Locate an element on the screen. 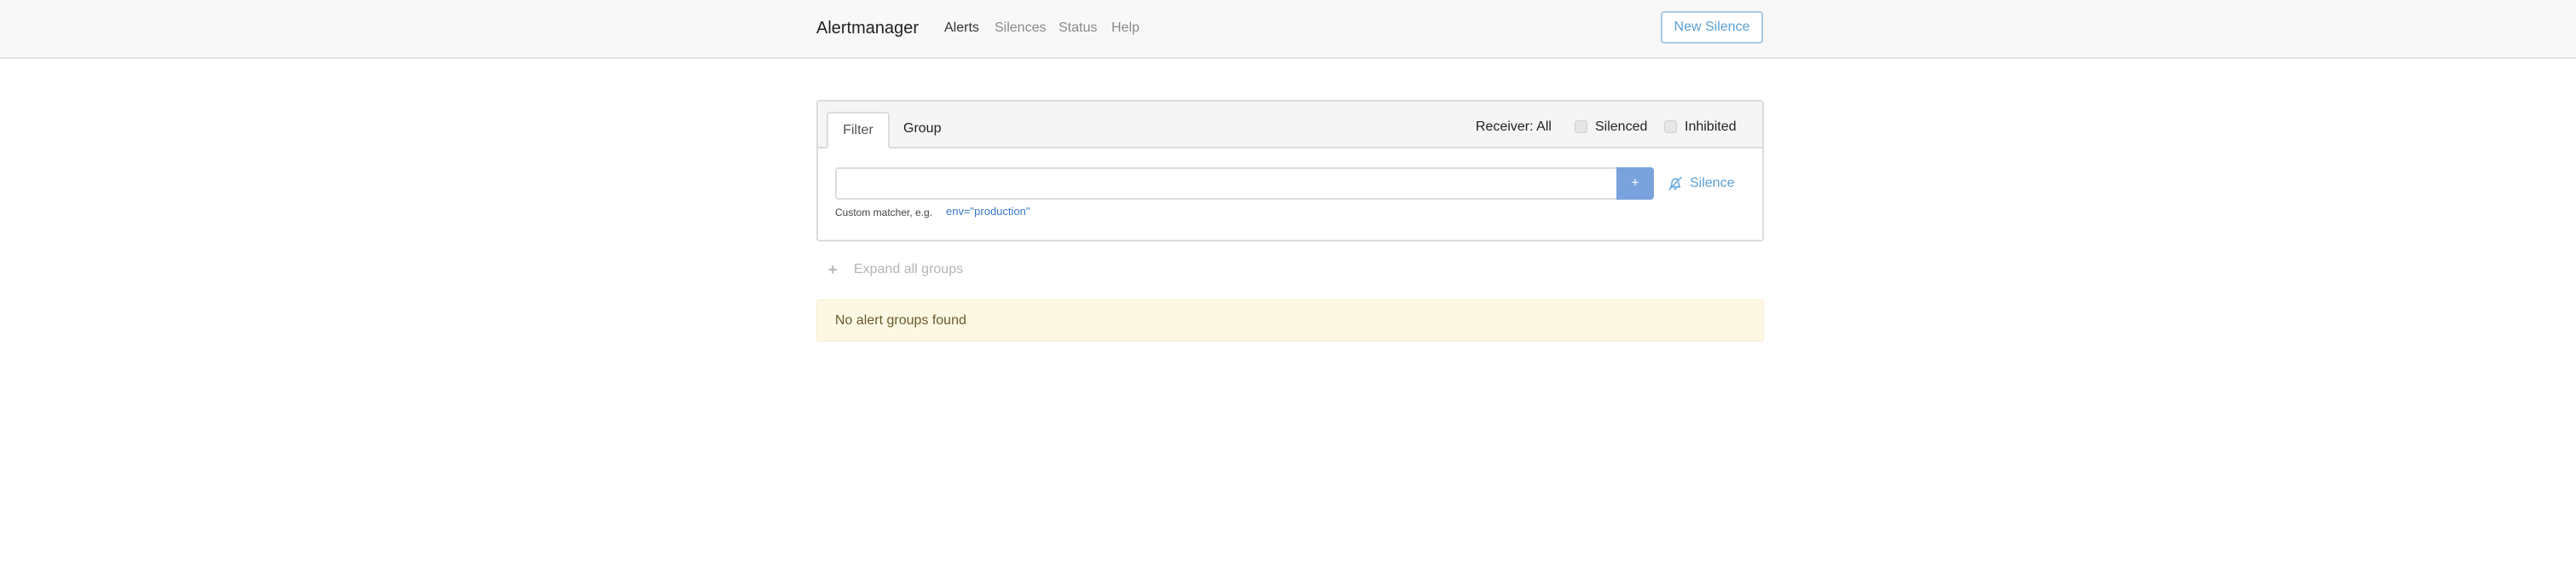 The height and width of the screenshot is (582, 2576). filter-input is located at coordinates (1225, 184).